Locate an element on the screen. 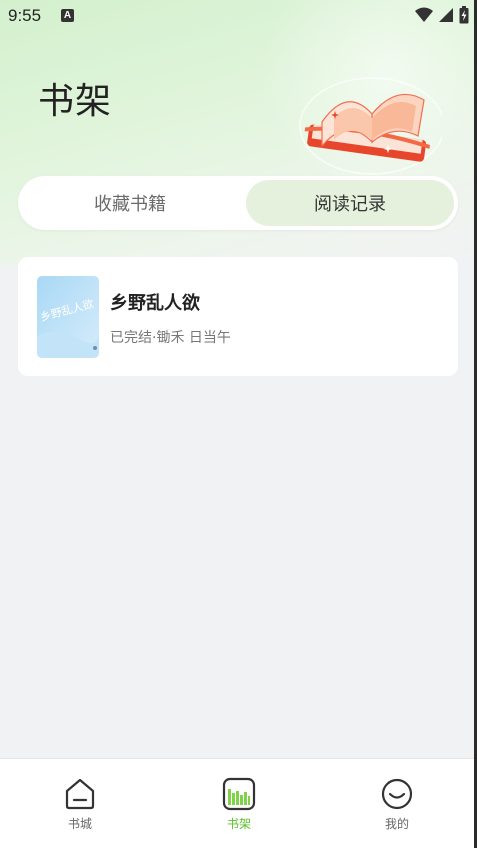  notification-badge: A is located at coordinates (67, 15).